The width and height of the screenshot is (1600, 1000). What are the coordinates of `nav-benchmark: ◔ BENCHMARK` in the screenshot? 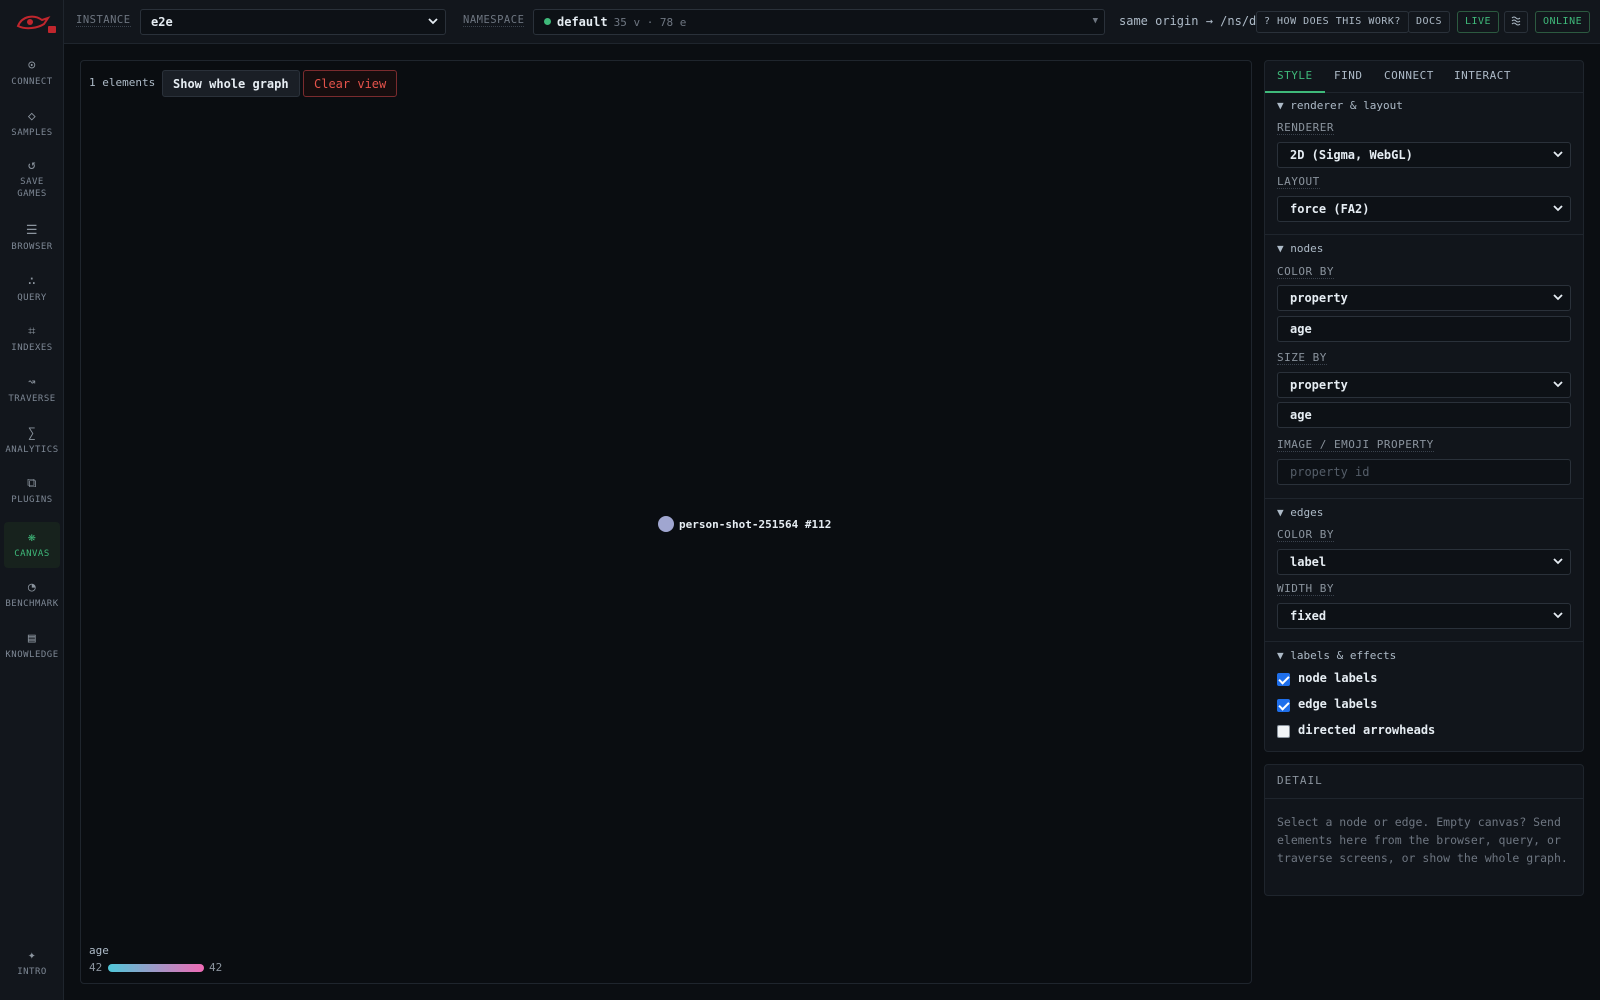 It's located at (32, 595).